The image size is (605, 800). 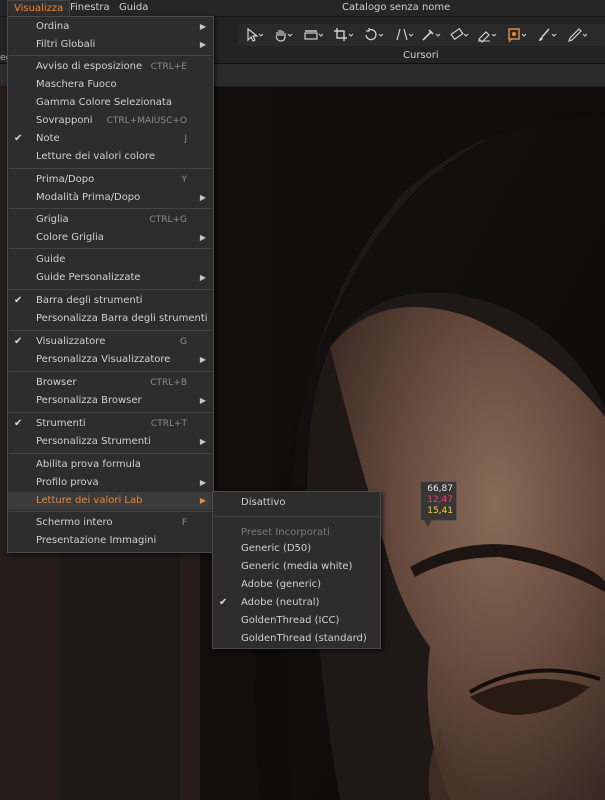 I want to click on eraser-brush-icon, so click(x=487, y=35).